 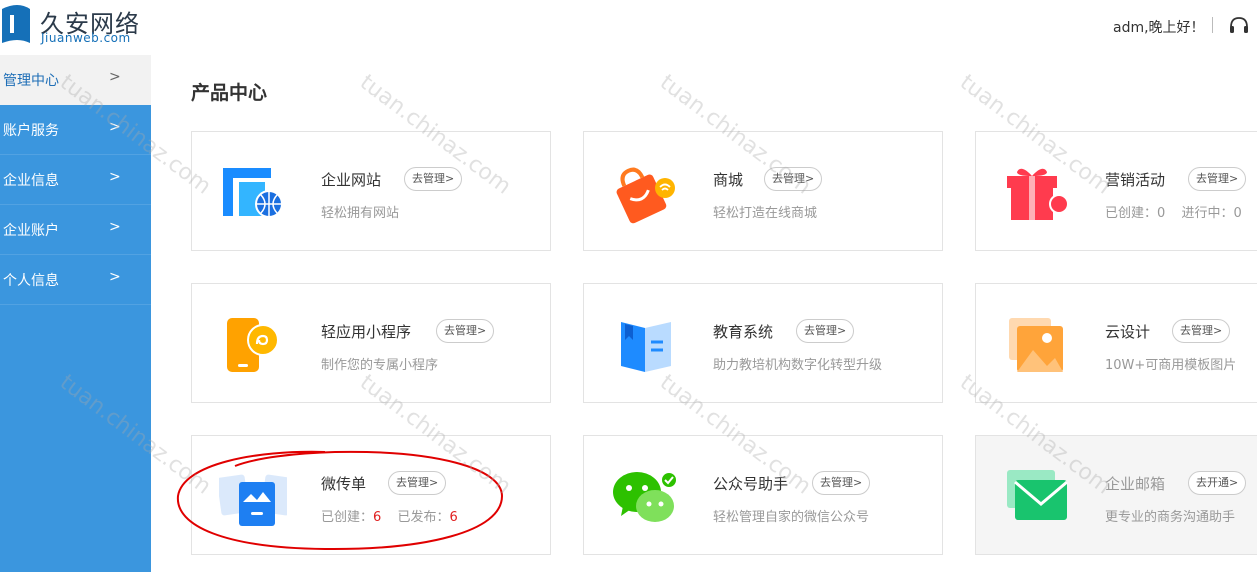 I want to click on product-name: 轻应用小程序, so click(x=366, y=332).